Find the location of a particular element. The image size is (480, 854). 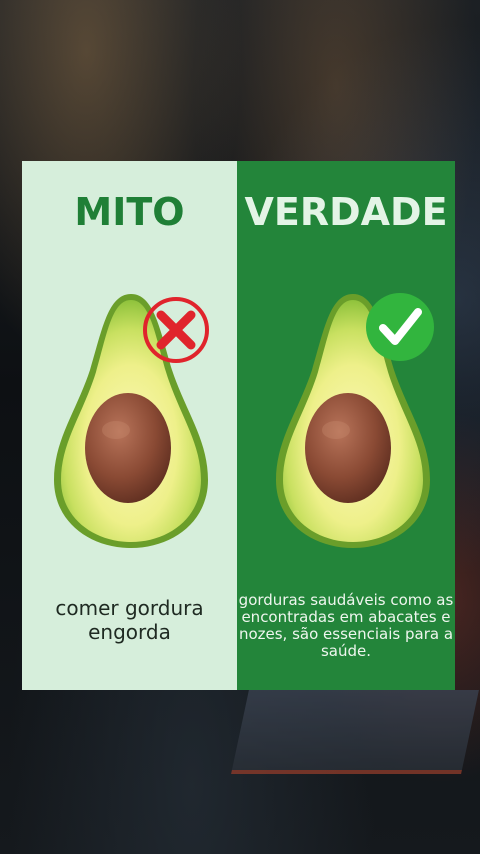

truth-title: VERDADE is located at coordinates (346, 212).